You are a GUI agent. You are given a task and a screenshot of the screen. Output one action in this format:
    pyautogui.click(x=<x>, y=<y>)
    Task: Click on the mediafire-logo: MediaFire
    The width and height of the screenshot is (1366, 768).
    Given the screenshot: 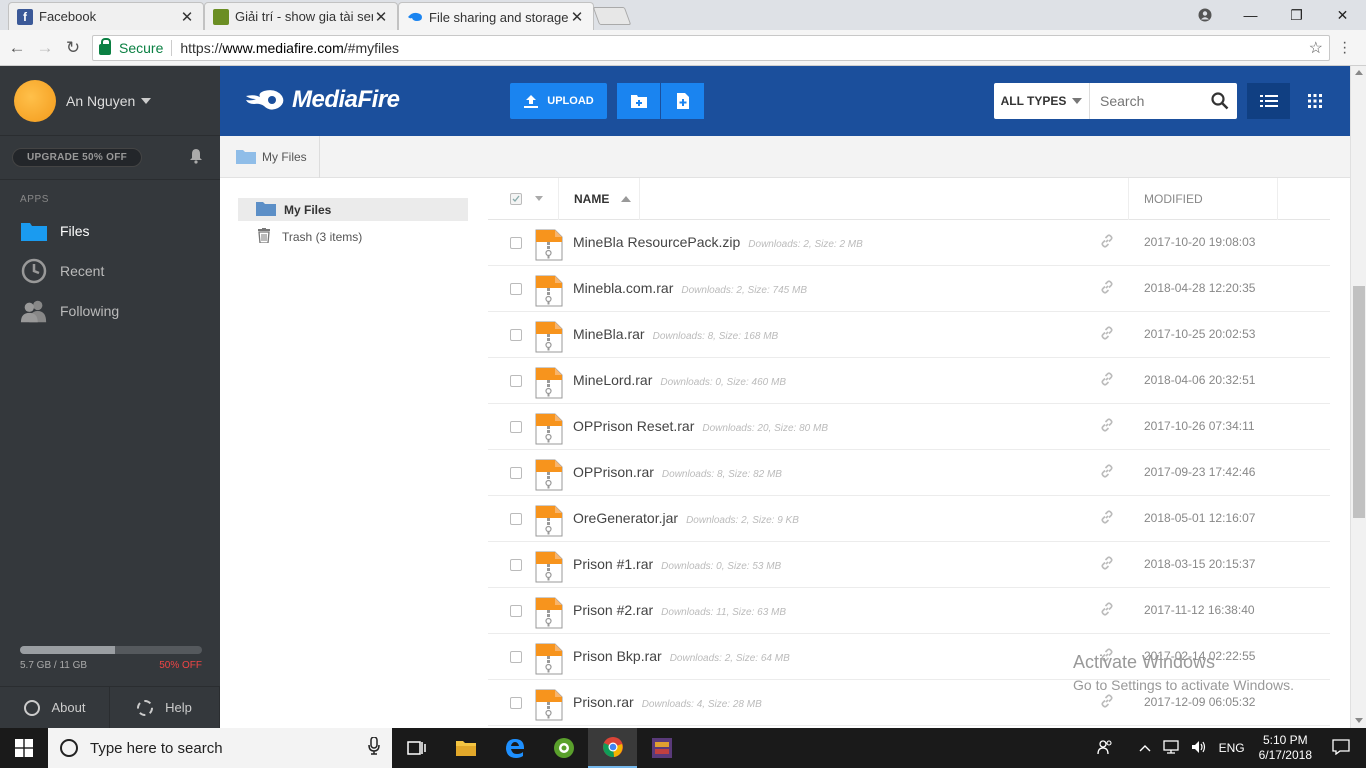 What is the action you would take?
    pyautogui.click(x=322, y=100)
    